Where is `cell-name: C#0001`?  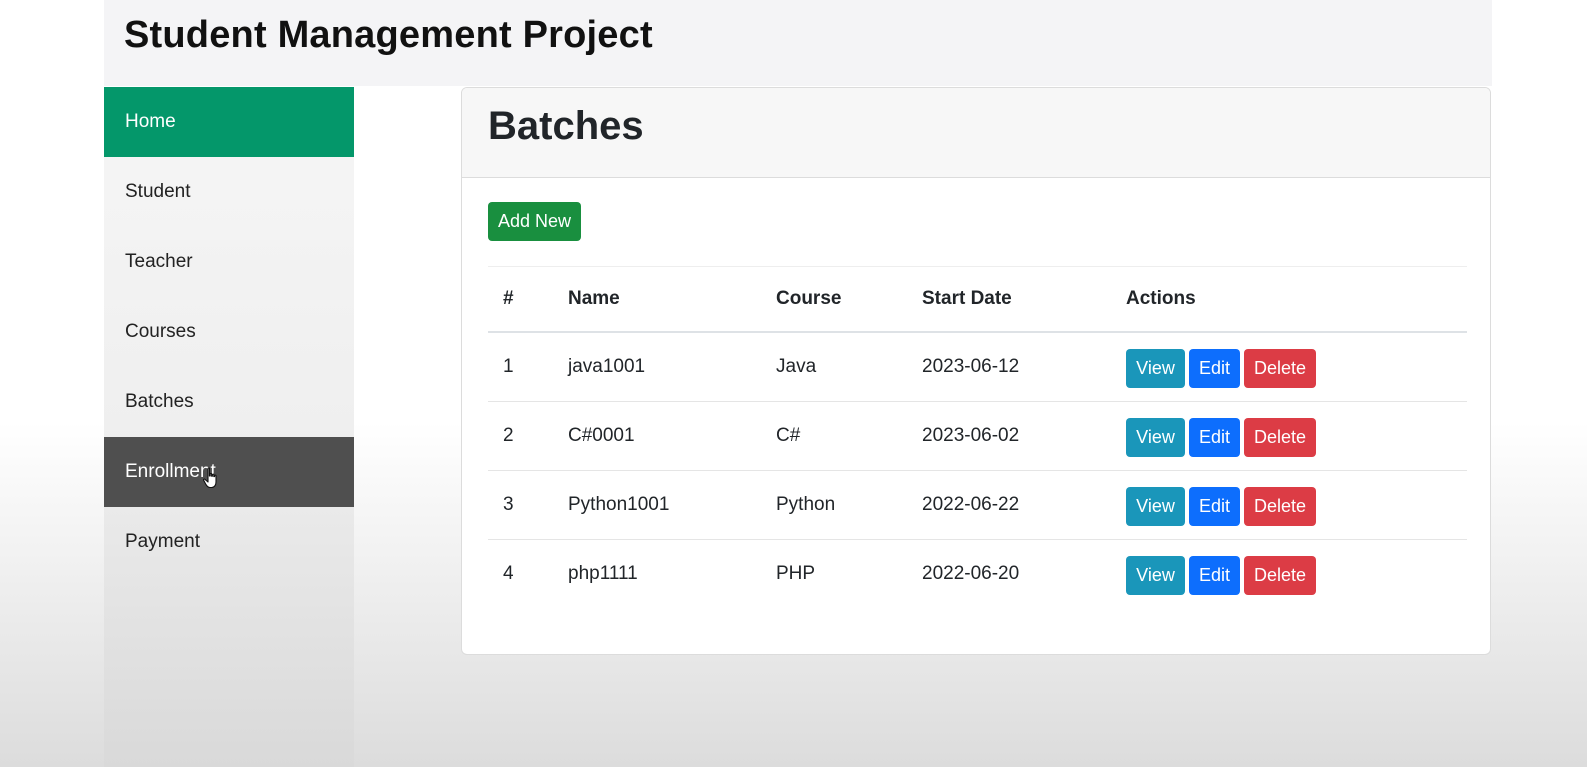
cell-name: C#0001 is located at coordinates (672, 436).